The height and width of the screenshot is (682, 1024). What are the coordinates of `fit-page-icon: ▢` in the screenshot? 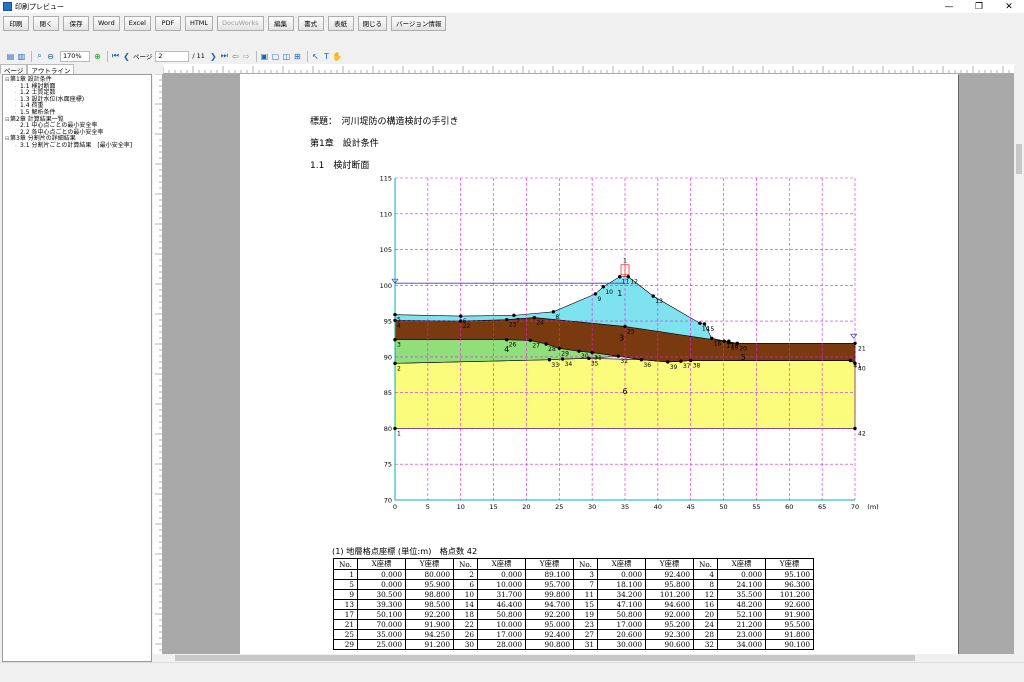 It's located at (275, 56).